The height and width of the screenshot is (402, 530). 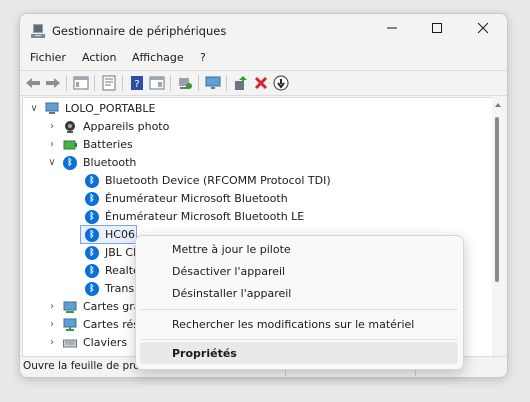 What do you see at coordinates (231, 249) in the screenshot?
I see `context-update-driver: Mettre à jour le pilote` at bounding box center [231, 249].